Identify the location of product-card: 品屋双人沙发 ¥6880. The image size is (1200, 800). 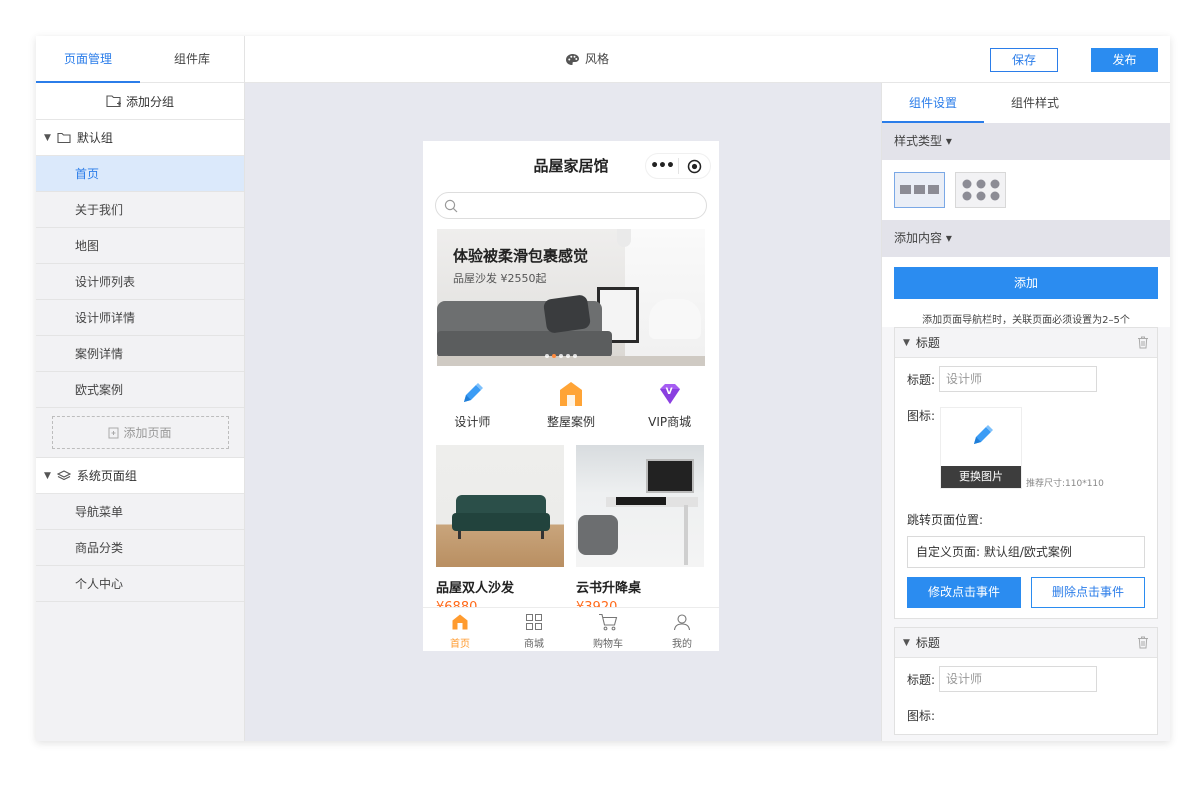
(500, 530).